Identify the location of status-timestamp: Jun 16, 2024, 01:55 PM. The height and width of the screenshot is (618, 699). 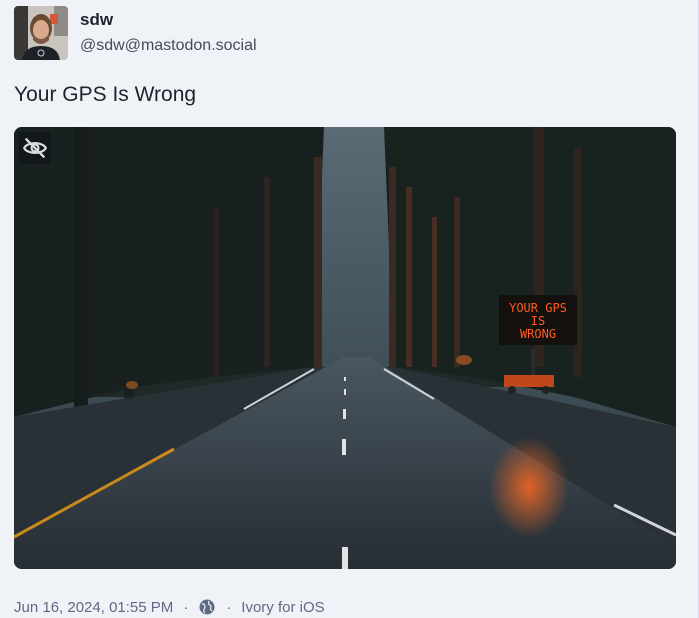
(93, 607).